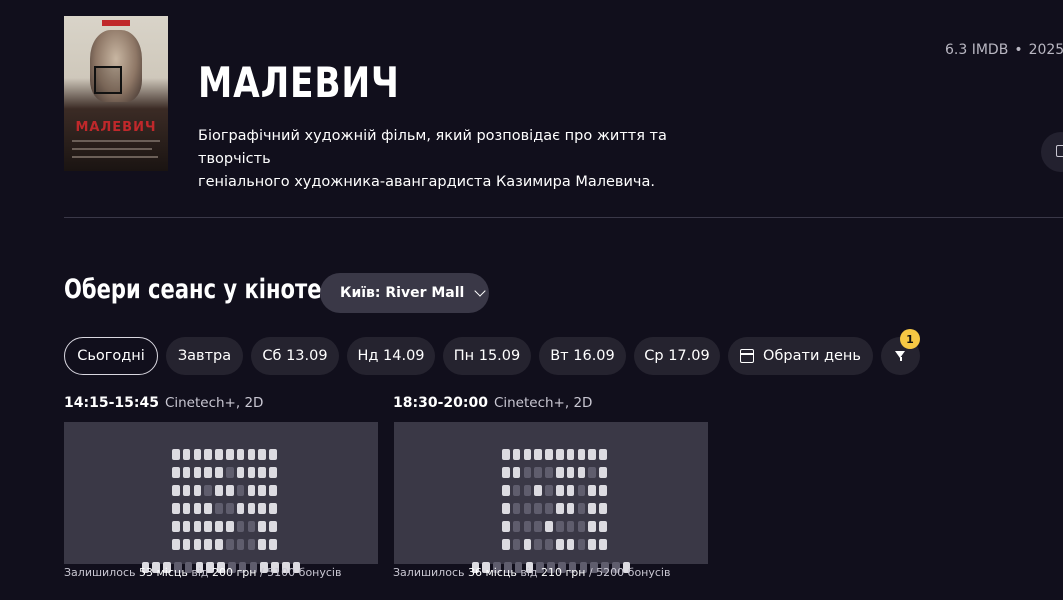  What do you see at coordinates (204, 356) in the screenshot?
I see `date-chip-tomorrow: Завтра` at bounding box center [204, 356].